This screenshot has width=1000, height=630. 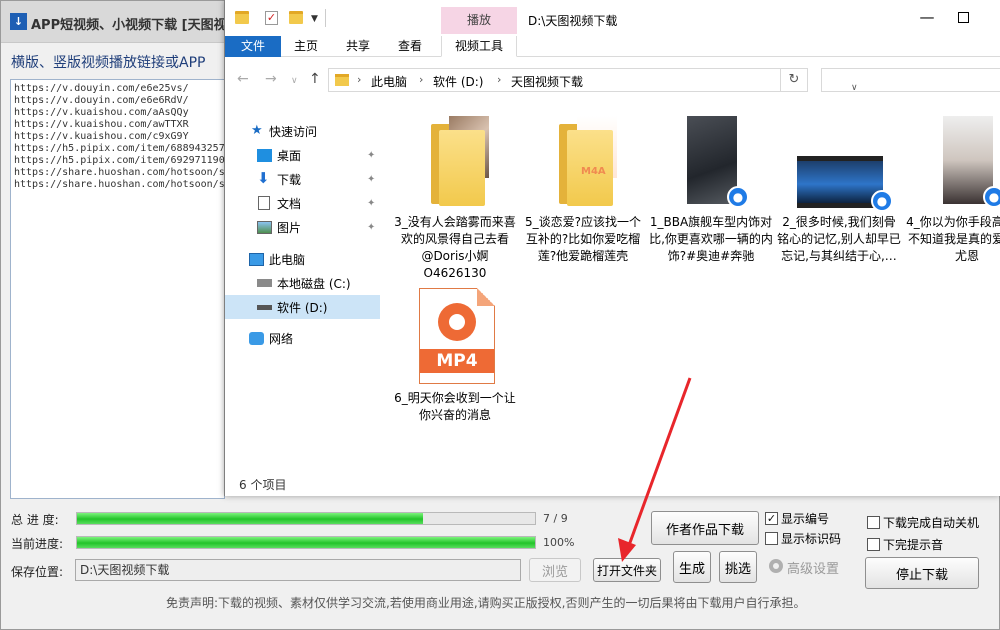 What do you see at coordinates (692, 567) in the screenshot?
I see `generate-button: 生成` at bounding box center [692, 567].